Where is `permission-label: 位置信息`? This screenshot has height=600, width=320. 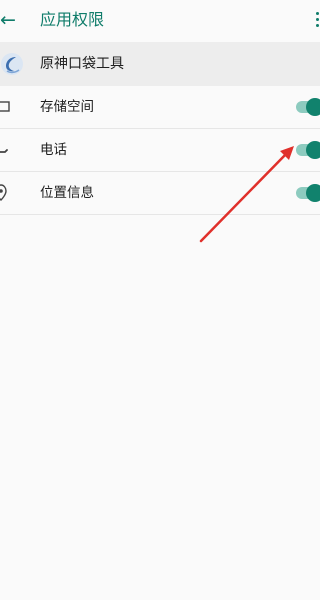 permission-label: 位置信息 is located at coordinates (67, 193).